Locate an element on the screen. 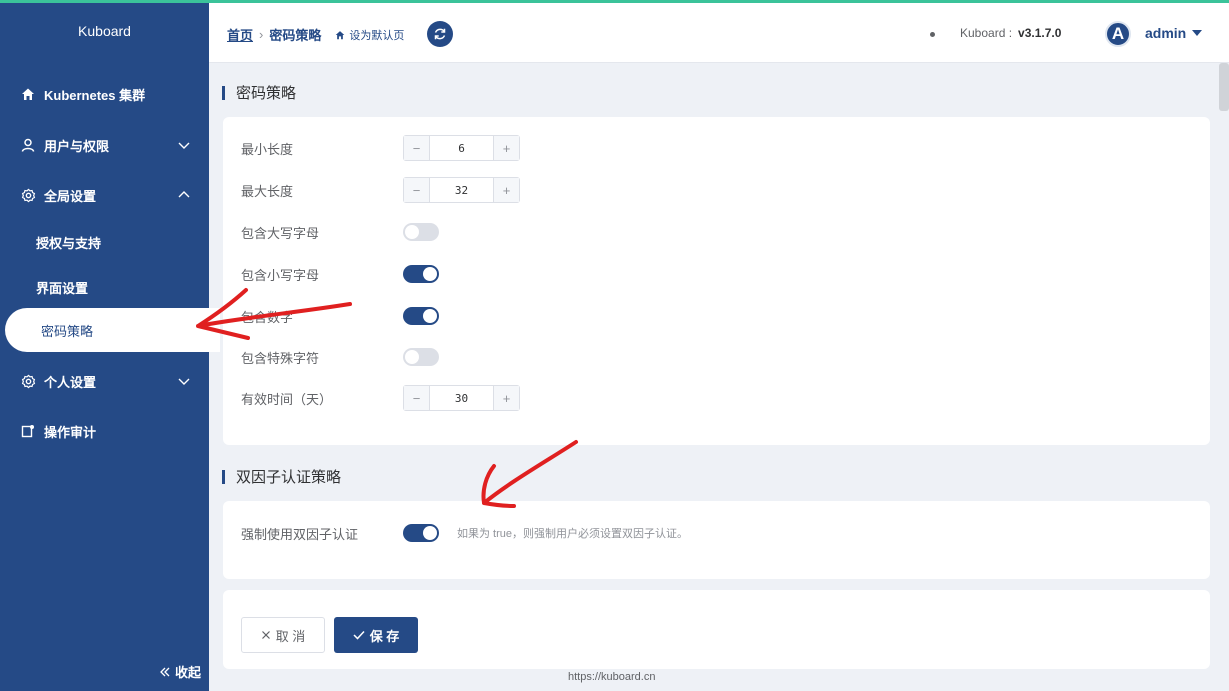 This screenshot has height=691, width=1229. caret-down-icon is located at coordinates (1197, 33).